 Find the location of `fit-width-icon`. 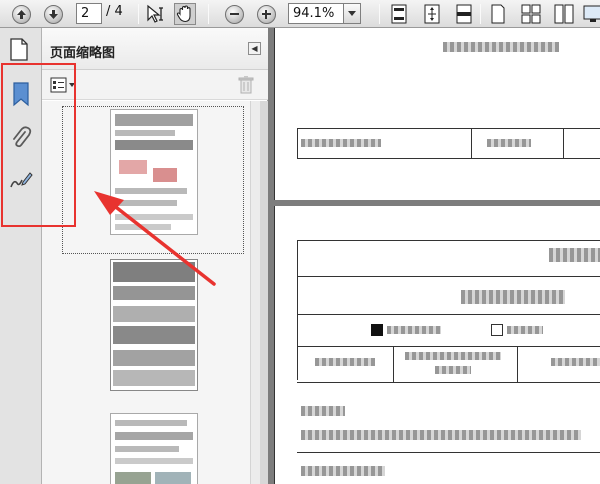

fit-width-icon is located at coordinates (464, 14).